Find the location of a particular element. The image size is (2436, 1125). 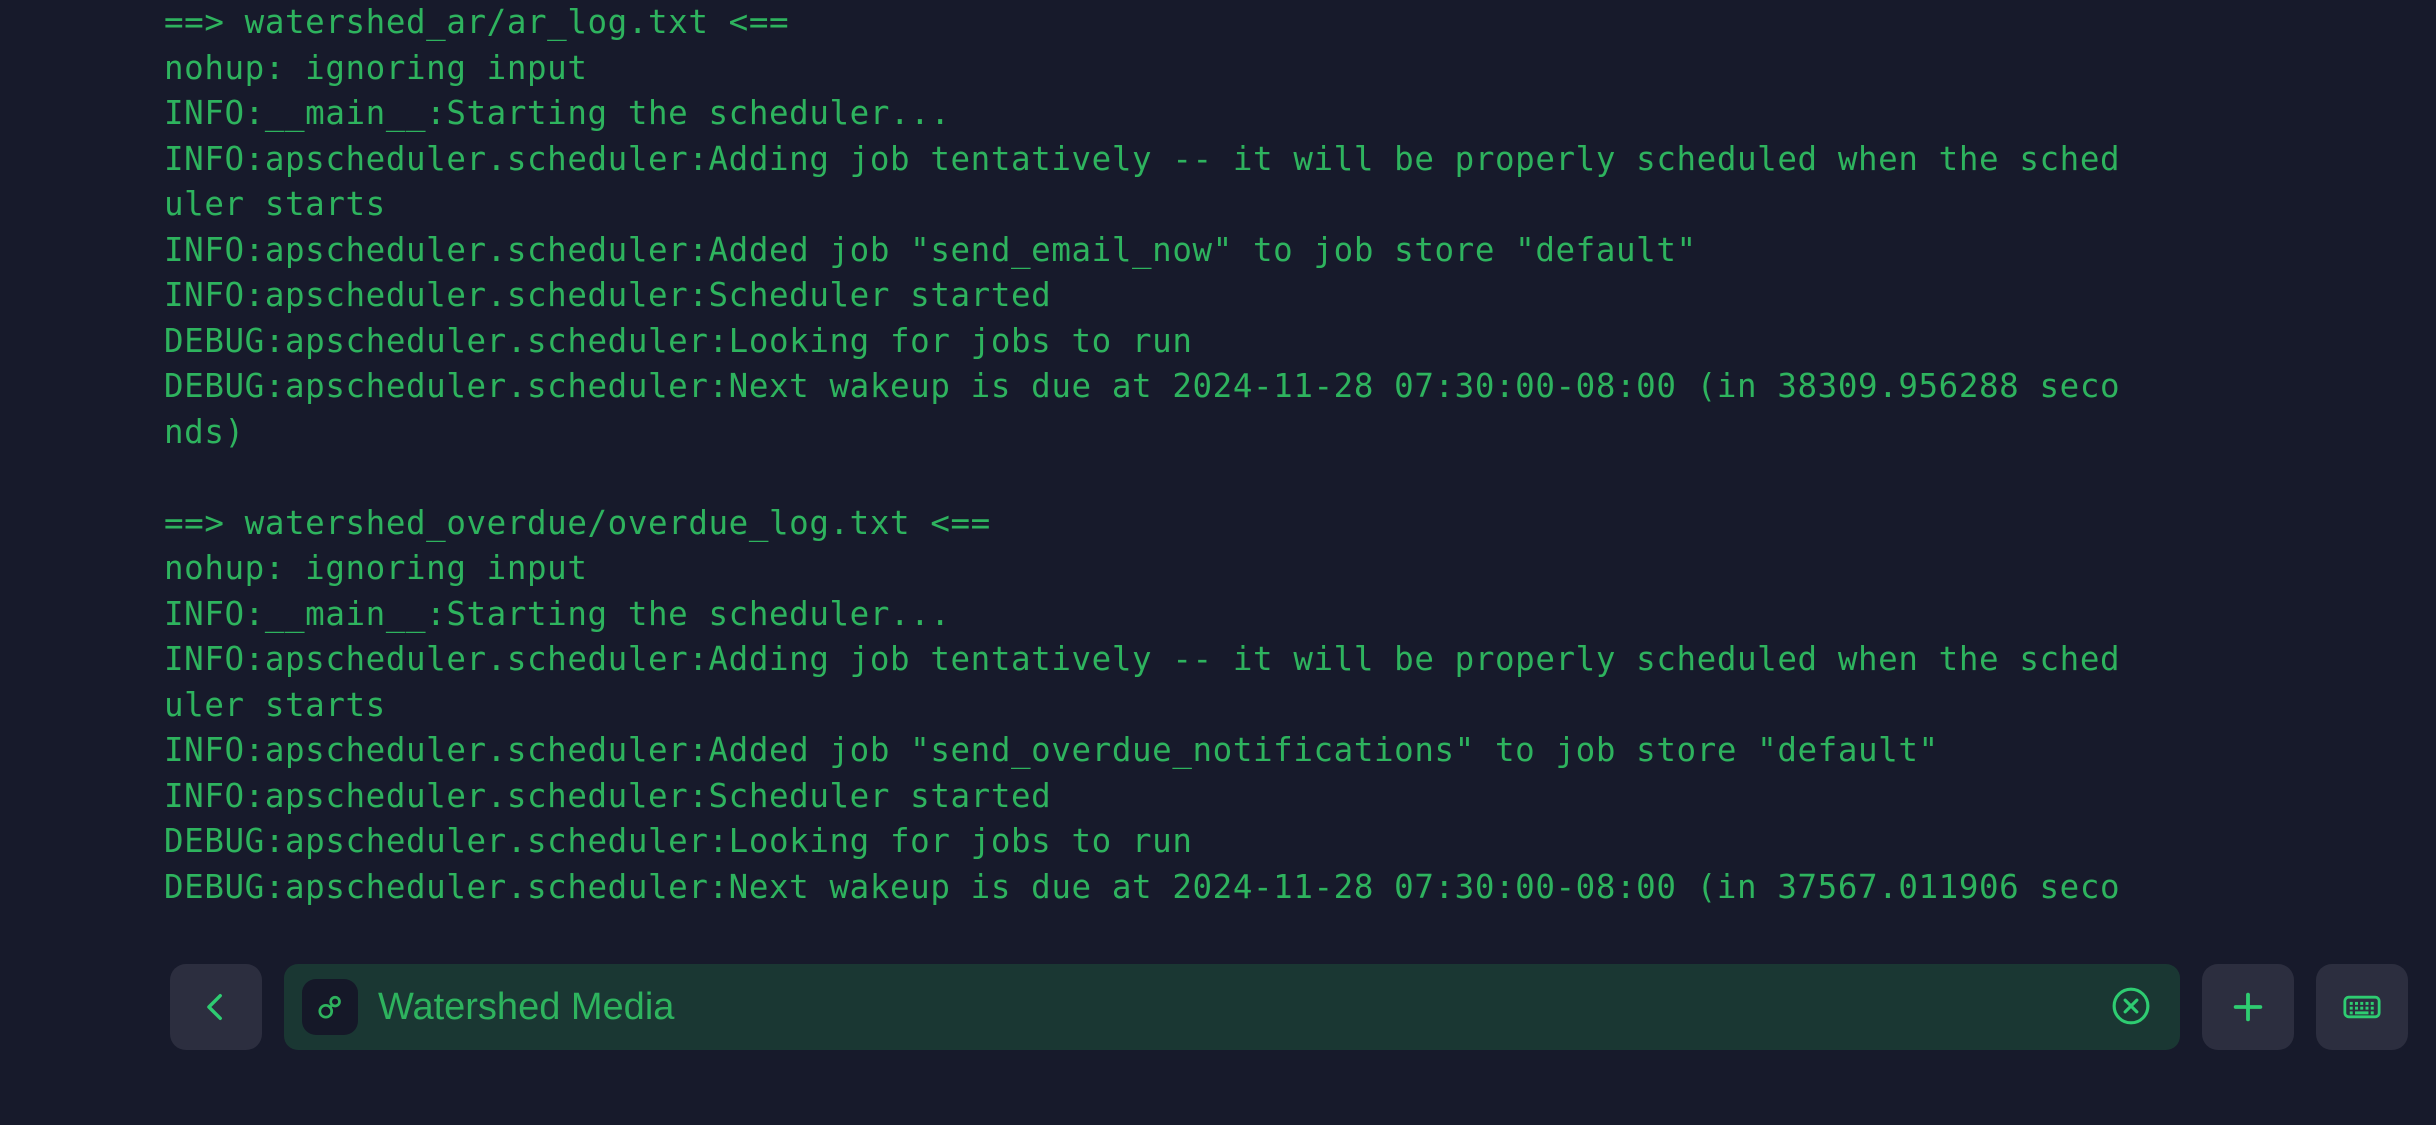

link-session-icon is located at coordinates (330, 1007).